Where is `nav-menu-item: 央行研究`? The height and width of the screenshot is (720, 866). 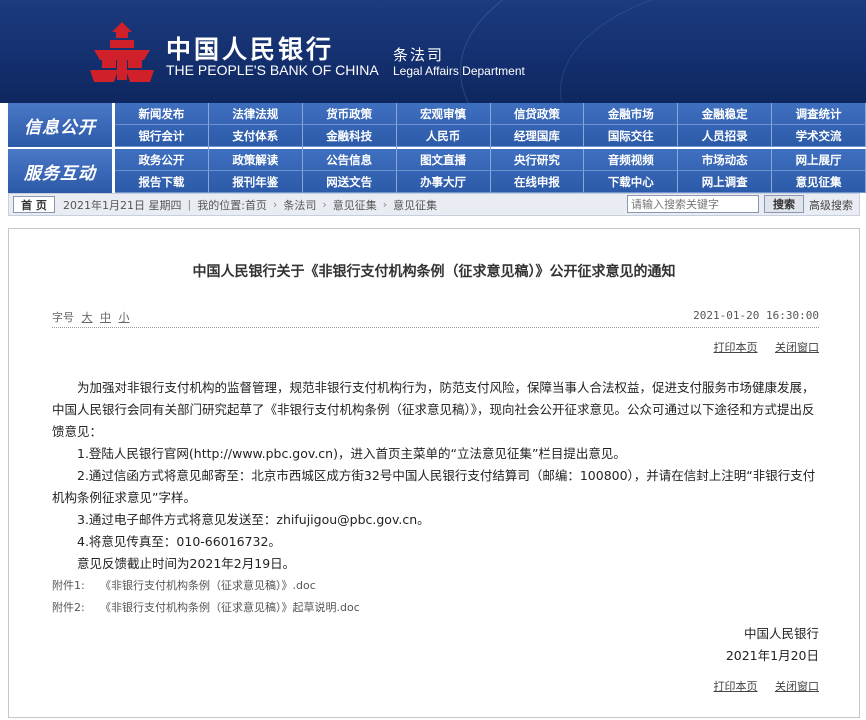 nav-menu-item: 央行研究 is located at coordinates (537, 160).